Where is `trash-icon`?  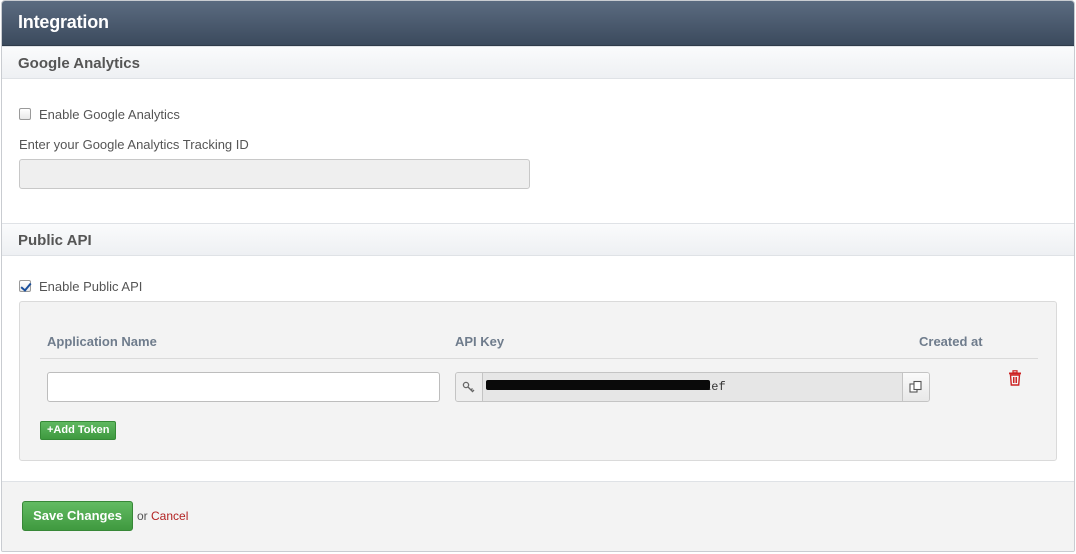 trash-icon is located at coordinates (1015, 379).